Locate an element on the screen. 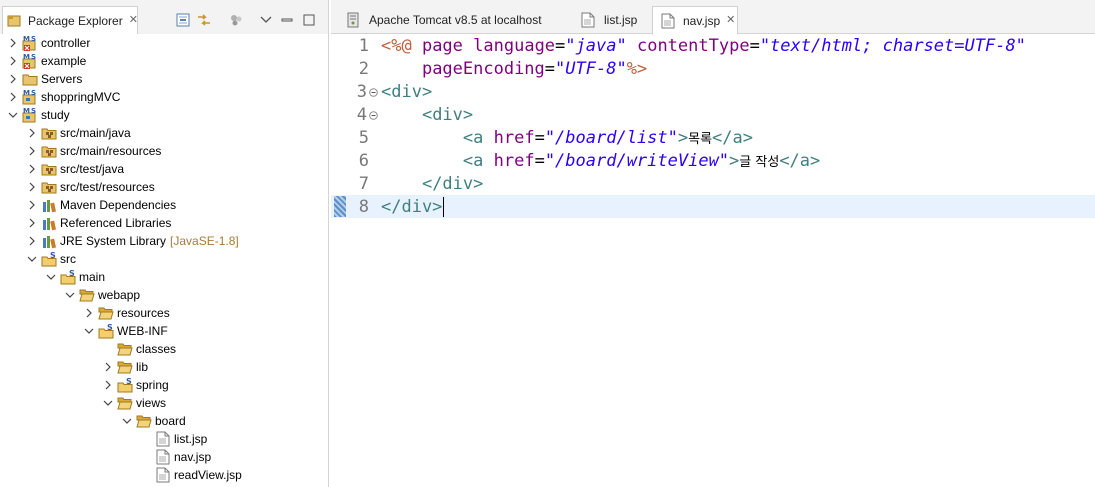 The image size is (1095, 487). folder-icon is located at coordinates (30, 79).